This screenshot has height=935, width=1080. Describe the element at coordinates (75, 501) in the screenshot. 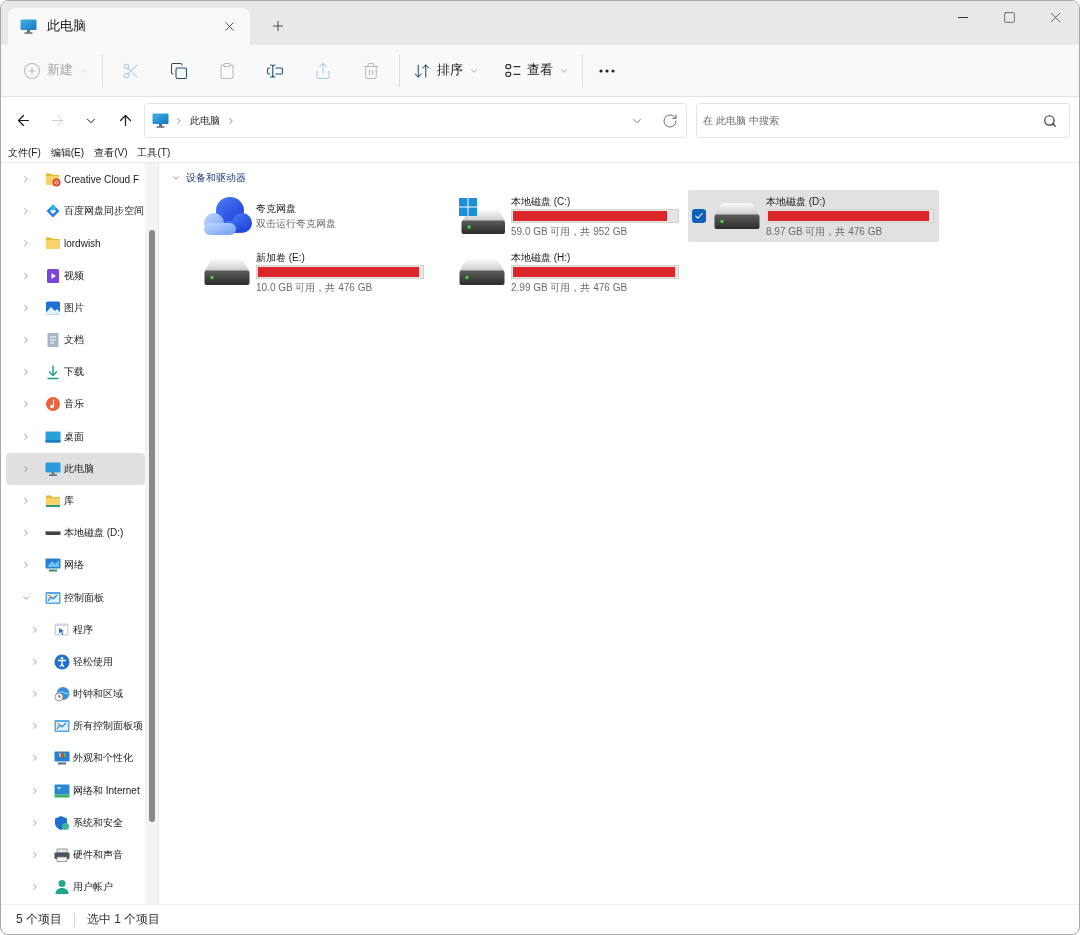

I see `sidebar-item: 库` at that location.